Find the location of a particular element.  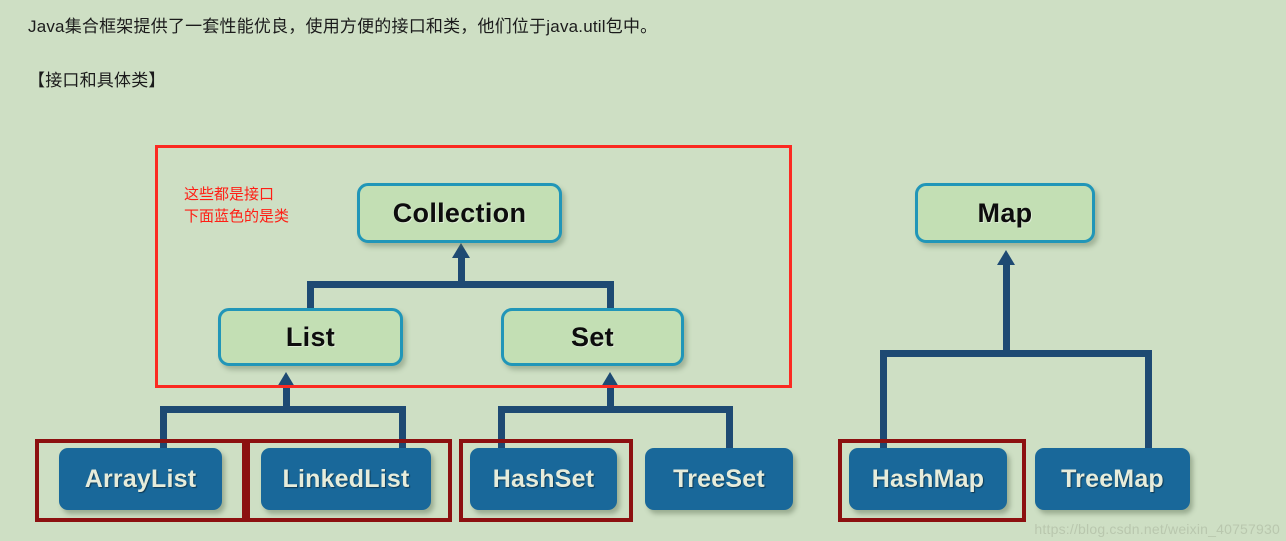

node-hashset: HashSet is located at coordinates (543, 479).